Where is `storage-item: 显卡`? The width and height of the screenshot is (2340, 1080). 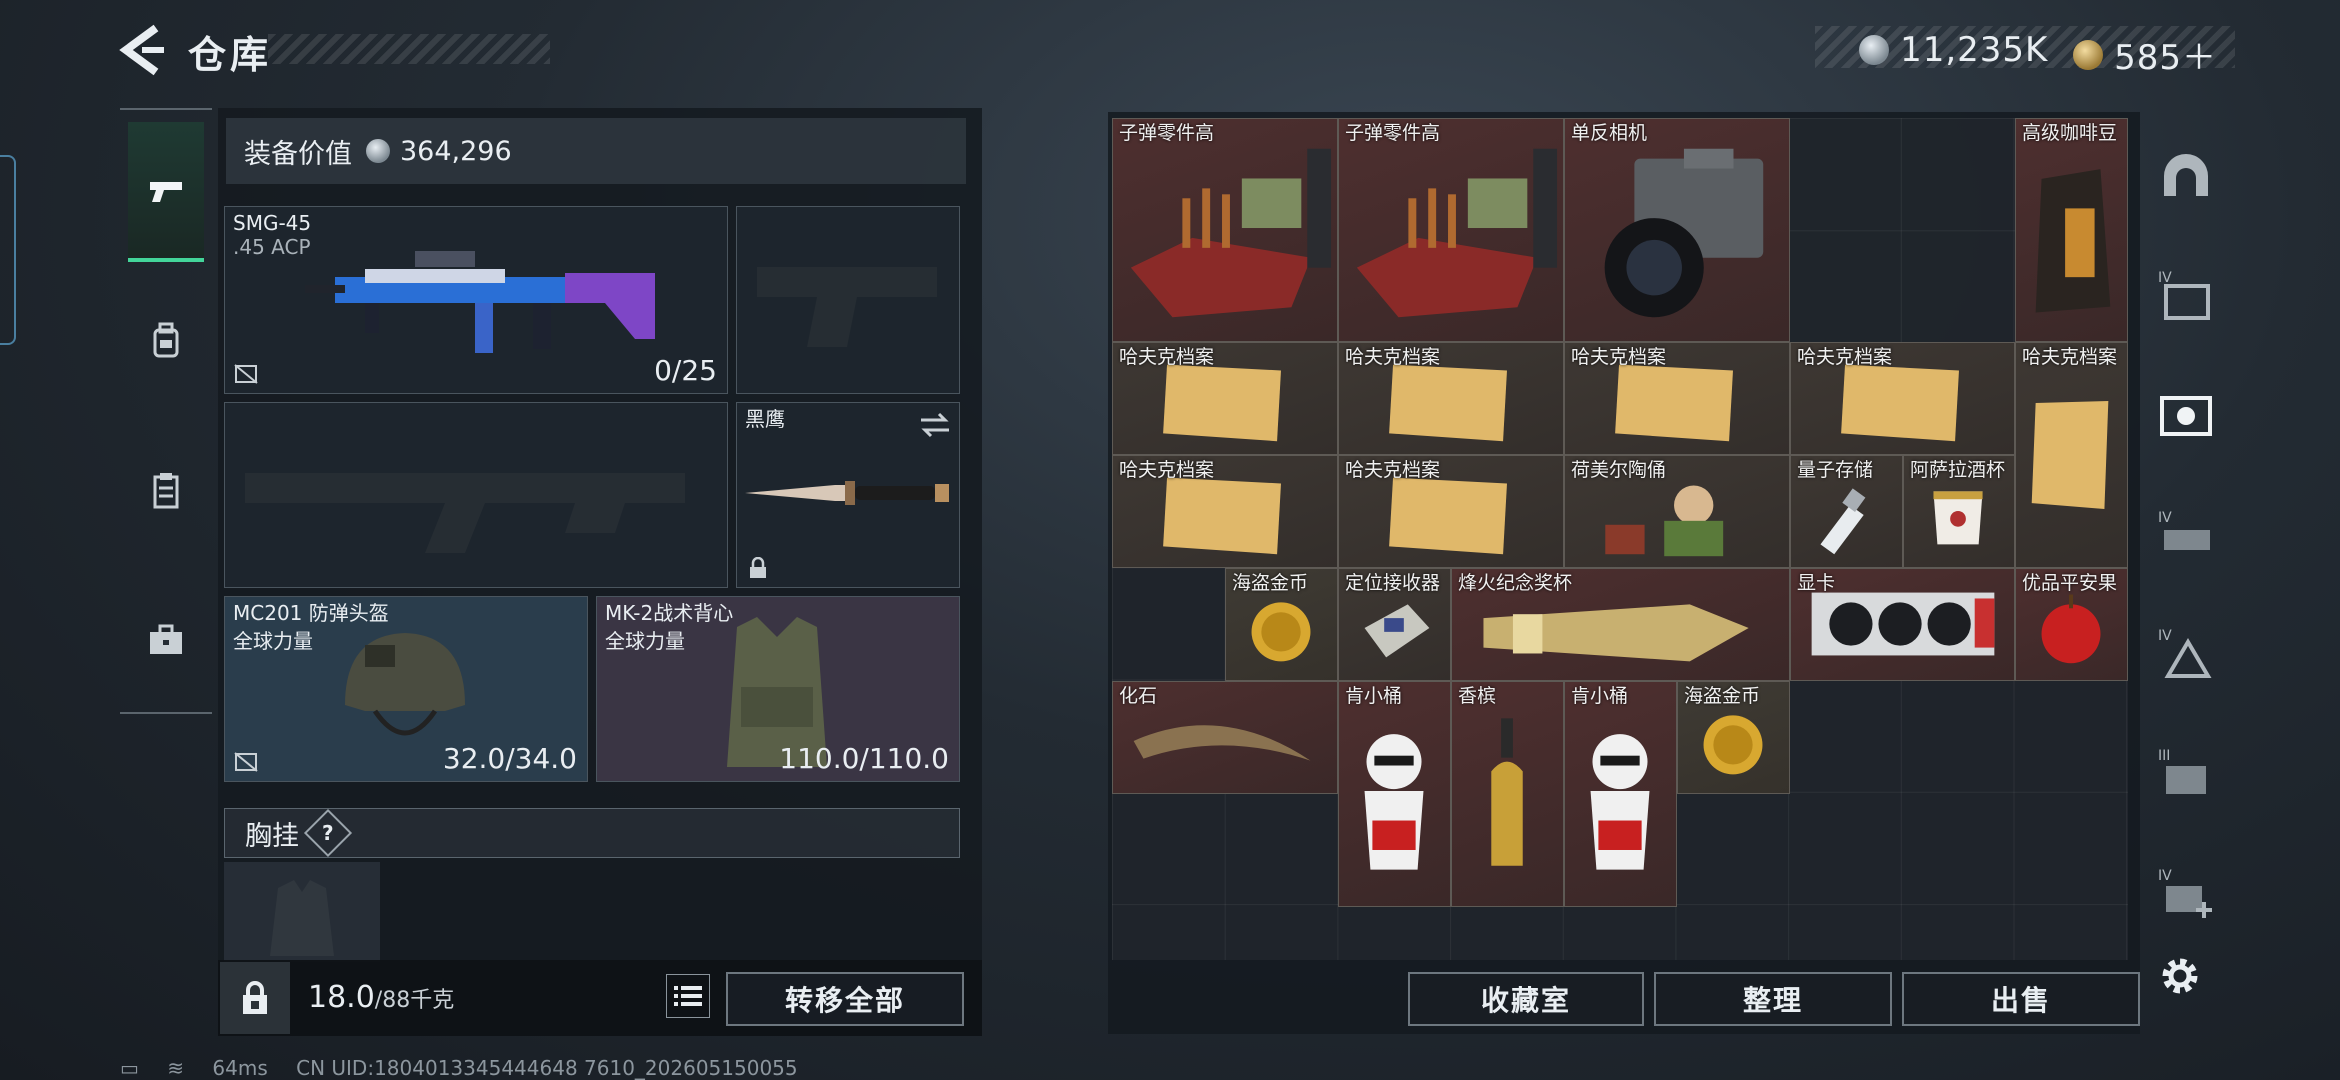
storage-item: 显卡 is located at coordinates (1902, 624).